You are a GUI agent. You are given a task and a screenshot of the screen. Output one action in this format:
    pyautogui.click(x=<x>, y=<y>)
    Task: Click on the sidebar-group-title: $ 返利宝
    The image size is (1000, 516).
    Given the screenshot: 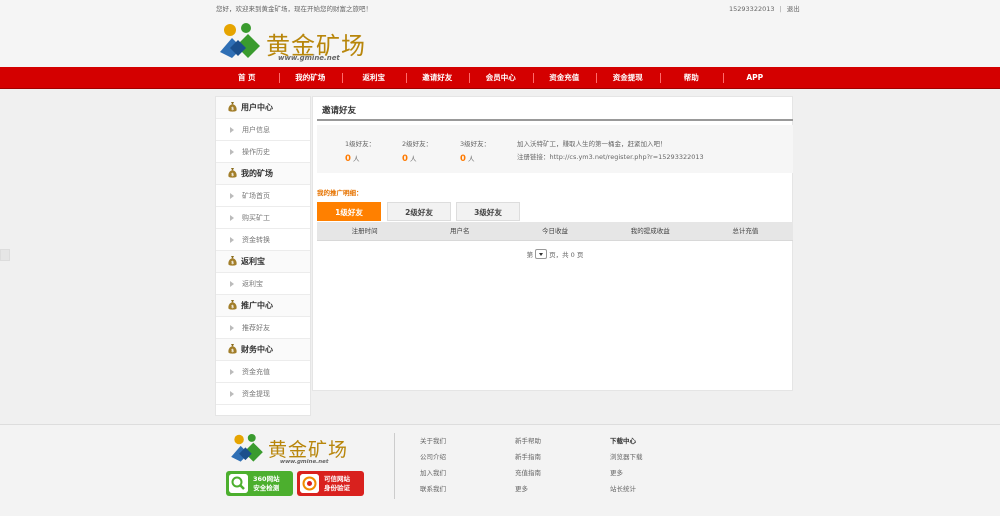 What is the action you would take?
    pyautogui.click(x=263, y=262)
    